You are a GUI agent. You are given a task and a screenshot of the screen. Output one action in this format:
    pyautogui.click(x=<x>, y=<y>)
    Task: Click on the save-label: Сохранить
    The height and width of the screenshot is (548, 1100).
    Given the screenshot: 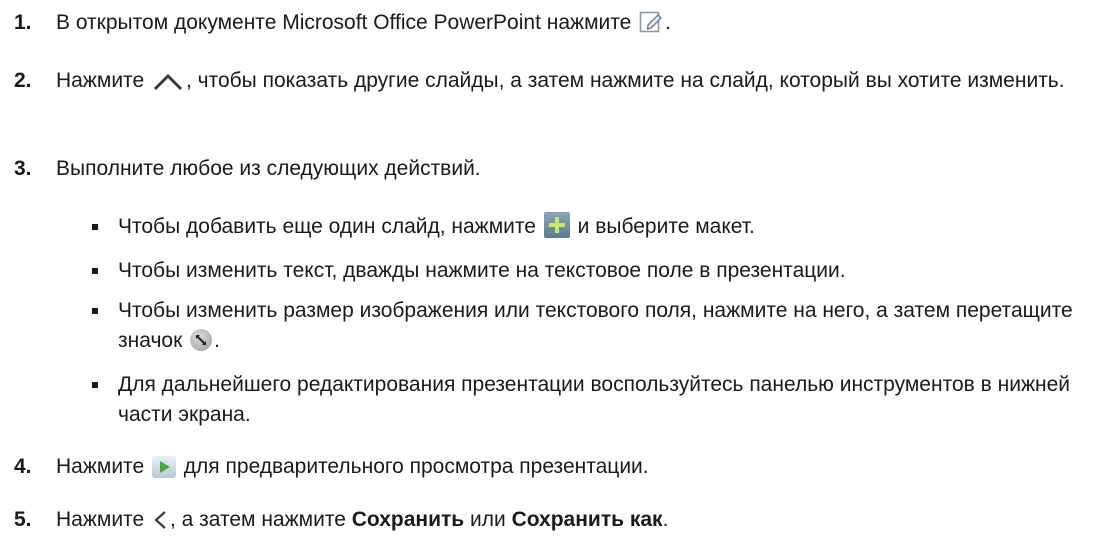 What is the action you would take?
    pyautogui.click(x=408, y=519)
    